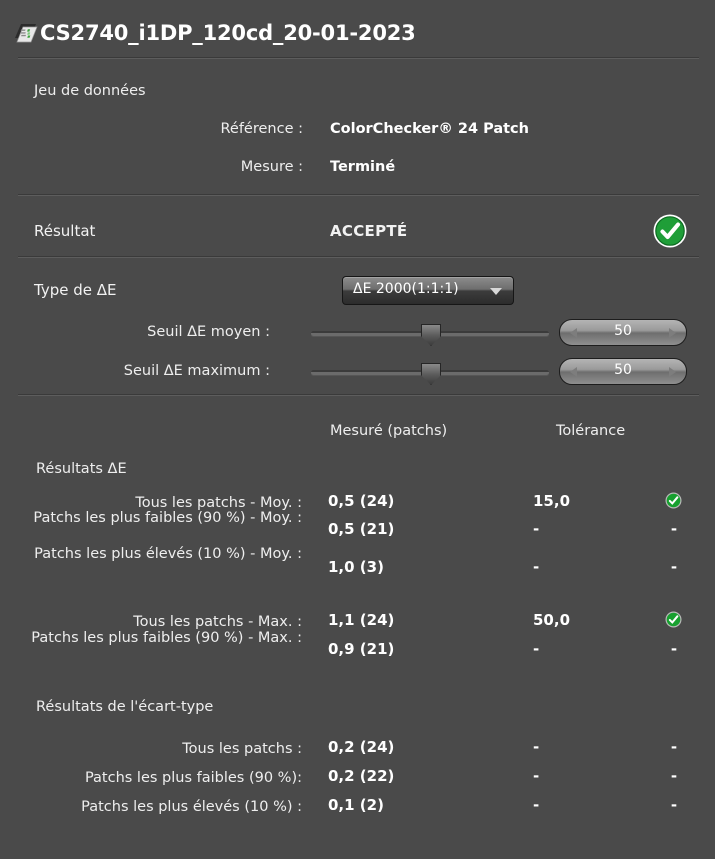  I want to click on delta-e-results-heading: Résultats ΔE, so click(81, 469).